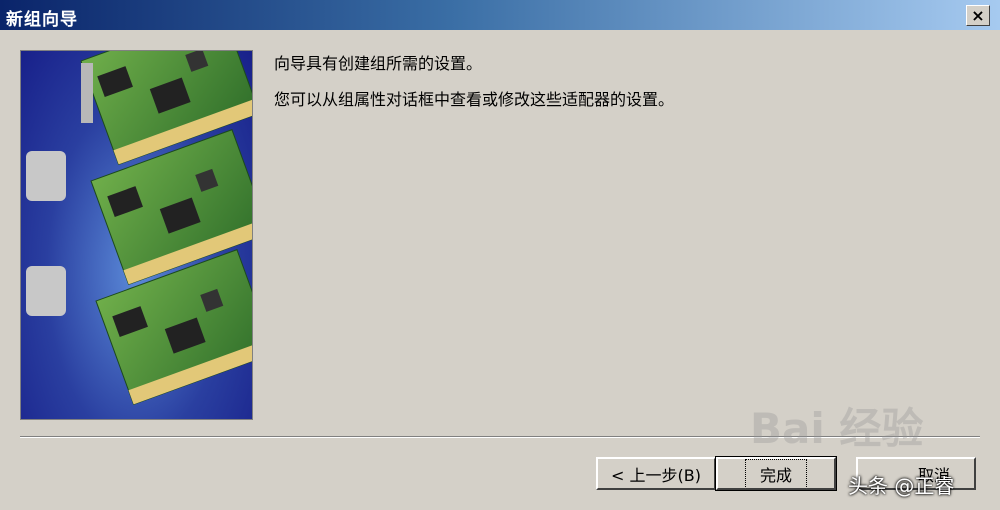 This screenshot has width=1000, height=510. Describe the element at coordinates (500, 437) in the screenshot. I see `separator` at that location.